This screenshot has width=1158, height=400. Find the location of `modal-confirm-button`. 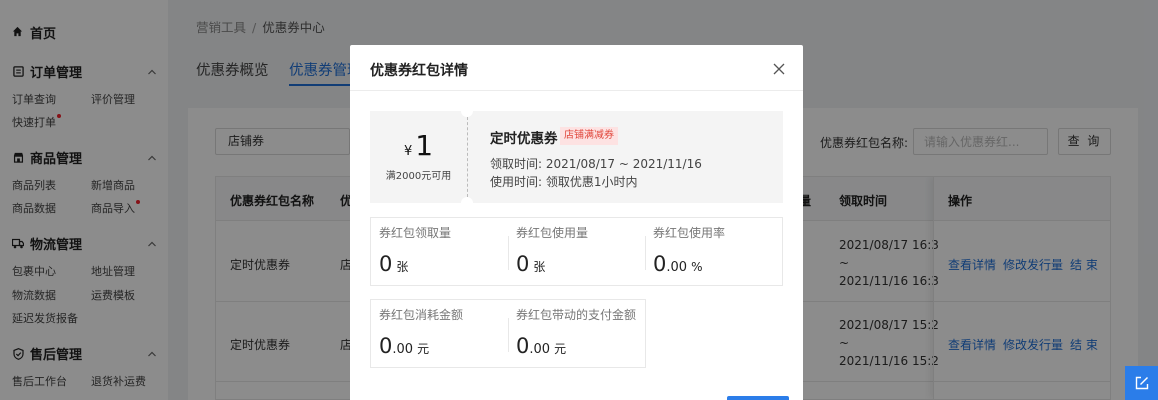

modal-confirm-button is located at coordinates (758, 398).